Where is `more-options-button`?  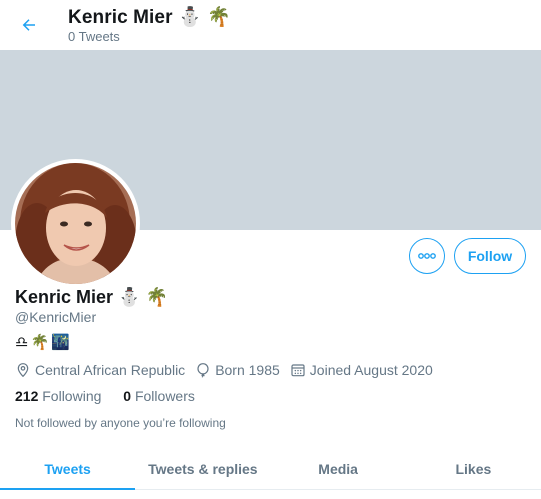 more-options-button is located at coordinates (427, 256).